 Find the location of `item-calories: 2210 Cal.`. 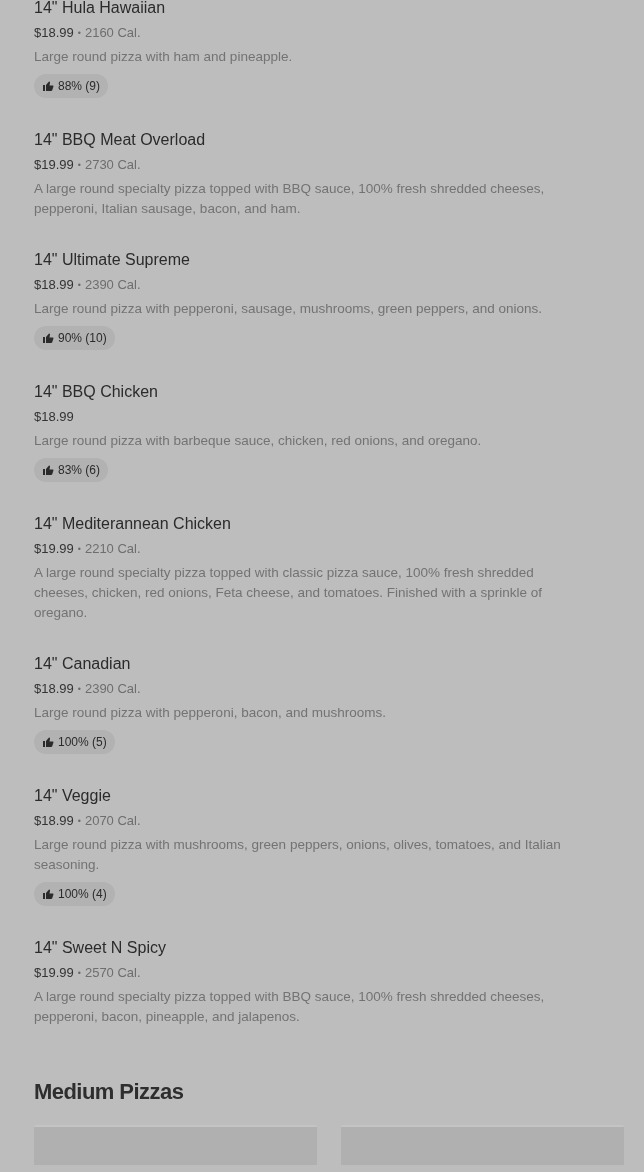

item-calories: 2210 Cal. is located at coordinates (112, 549).